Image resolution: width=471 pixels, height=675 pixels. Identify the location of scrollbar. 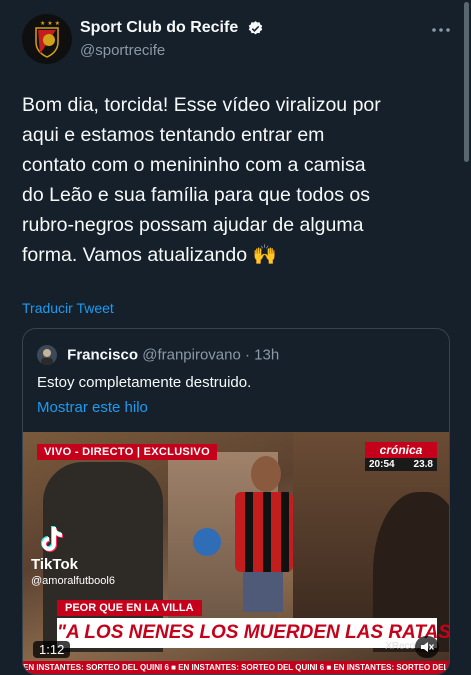
(466, 82).